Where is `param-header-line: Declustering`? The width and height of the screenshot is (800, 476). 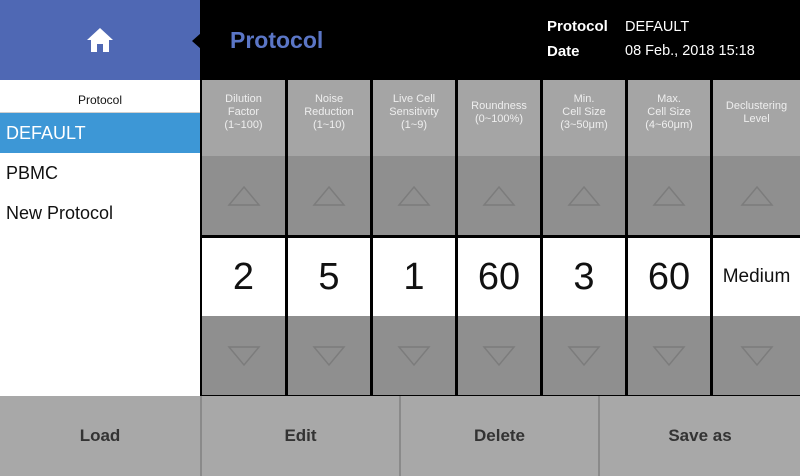
param-header-line: Declustering is located at coordinates (756, 106).